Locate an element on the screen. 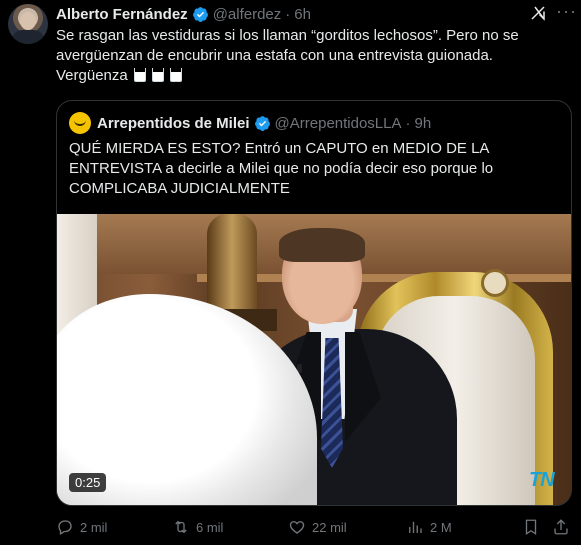 This screenshot has width=581, height=545. reply-button: 2 mil is located at coordinates (81, 527).